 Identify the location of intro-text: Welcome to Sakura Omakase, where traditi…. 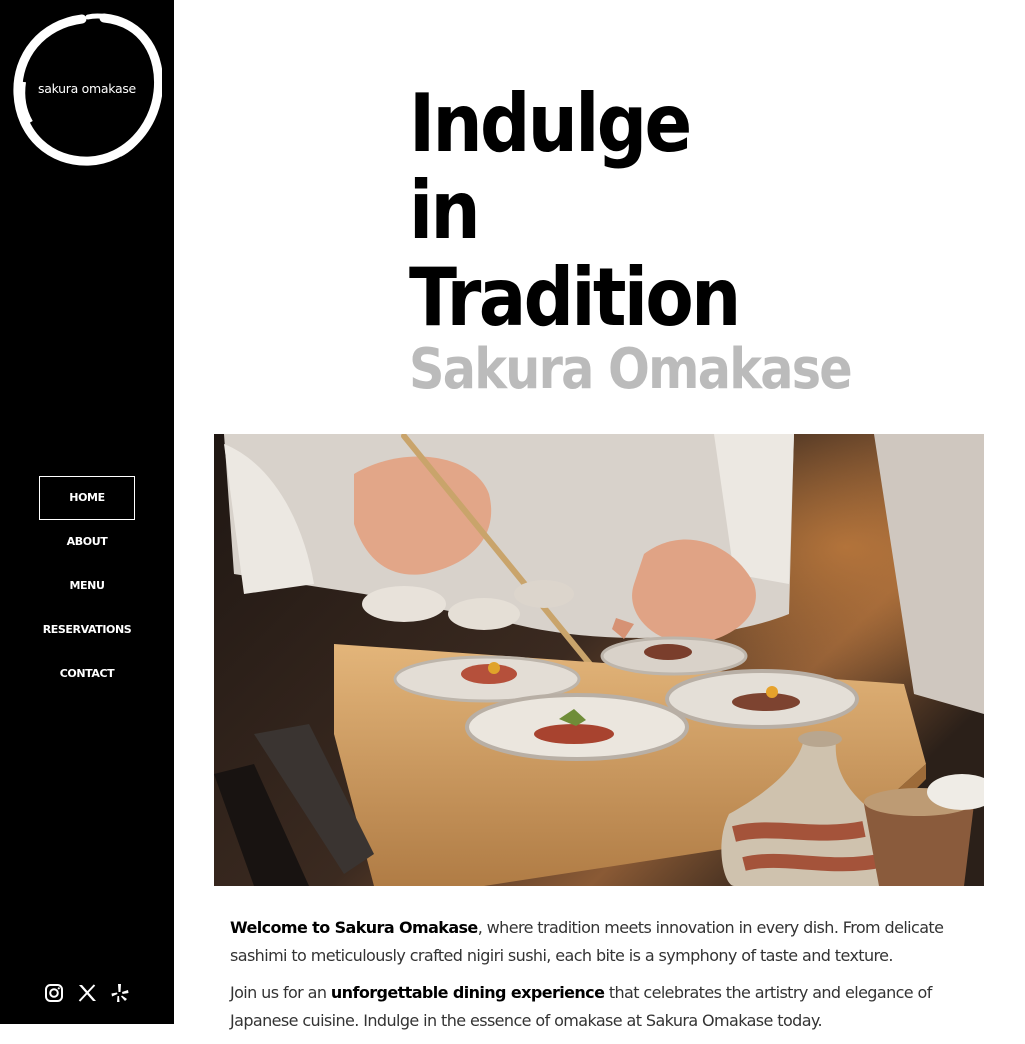
(610, 979).